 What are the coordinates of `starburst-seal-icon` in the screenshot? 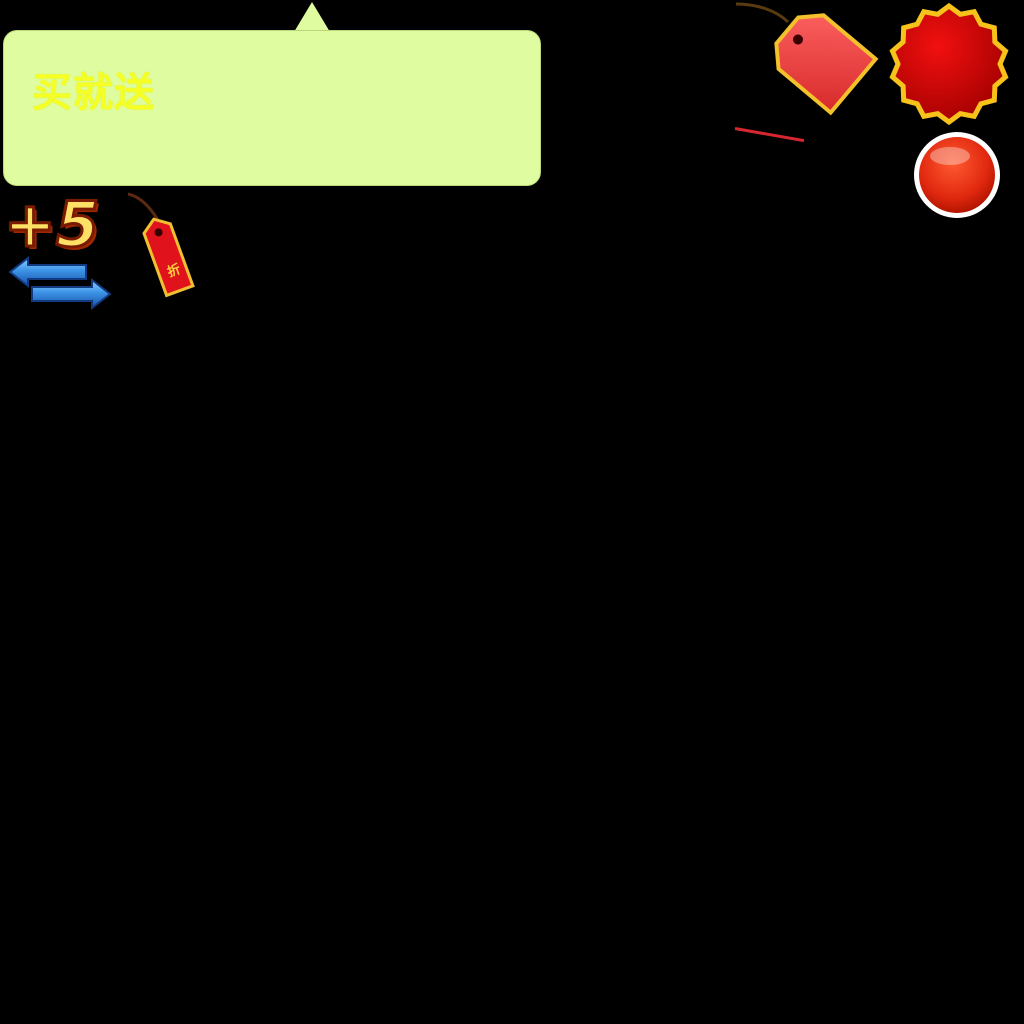 It's located at (949, 64).